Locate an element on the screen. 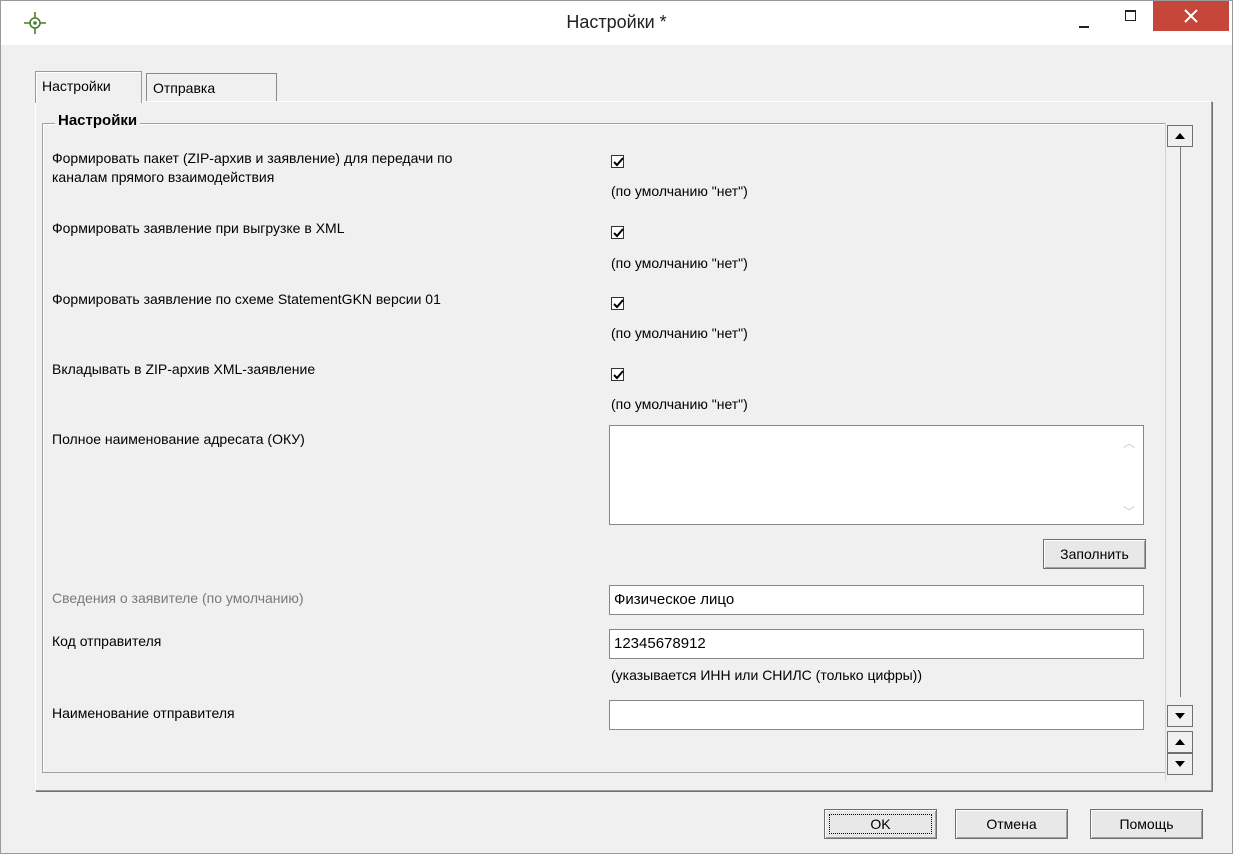 This screenshot has width=1233, height=854. sender-name-field is located at coordinates (876, 715).